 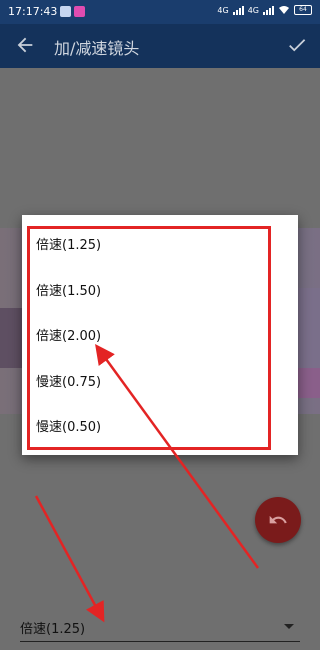 I want to click on select-underline, so click(x=160, y=641).